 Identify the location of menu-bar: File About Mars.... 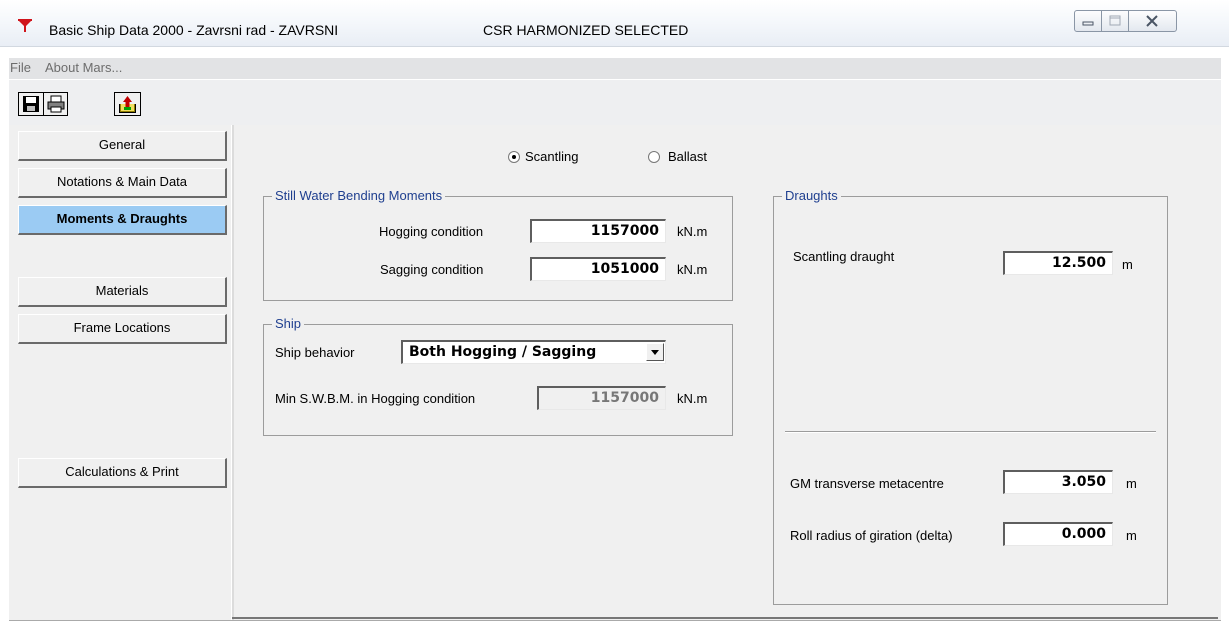
(615, 68).